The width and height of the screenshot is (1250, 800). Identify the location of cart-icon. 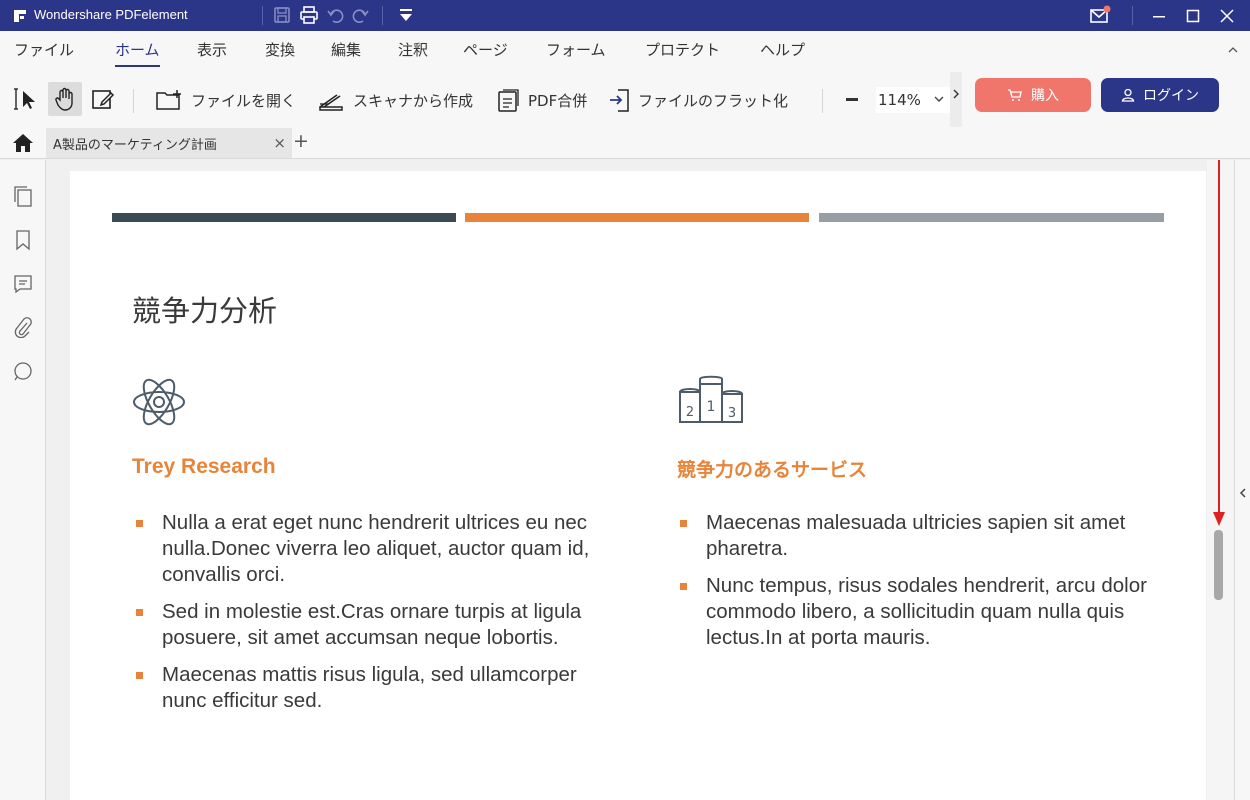
(1015, 95).